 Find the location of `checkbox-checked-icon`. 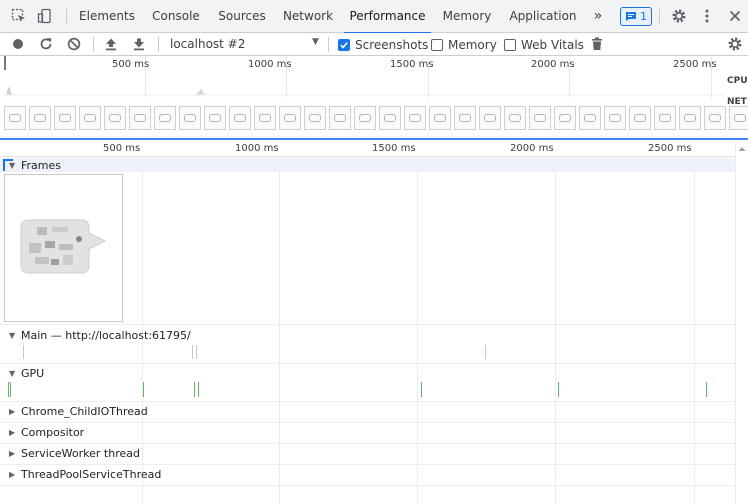

checkbox-checked-icon is located at coordinates (344, 44).